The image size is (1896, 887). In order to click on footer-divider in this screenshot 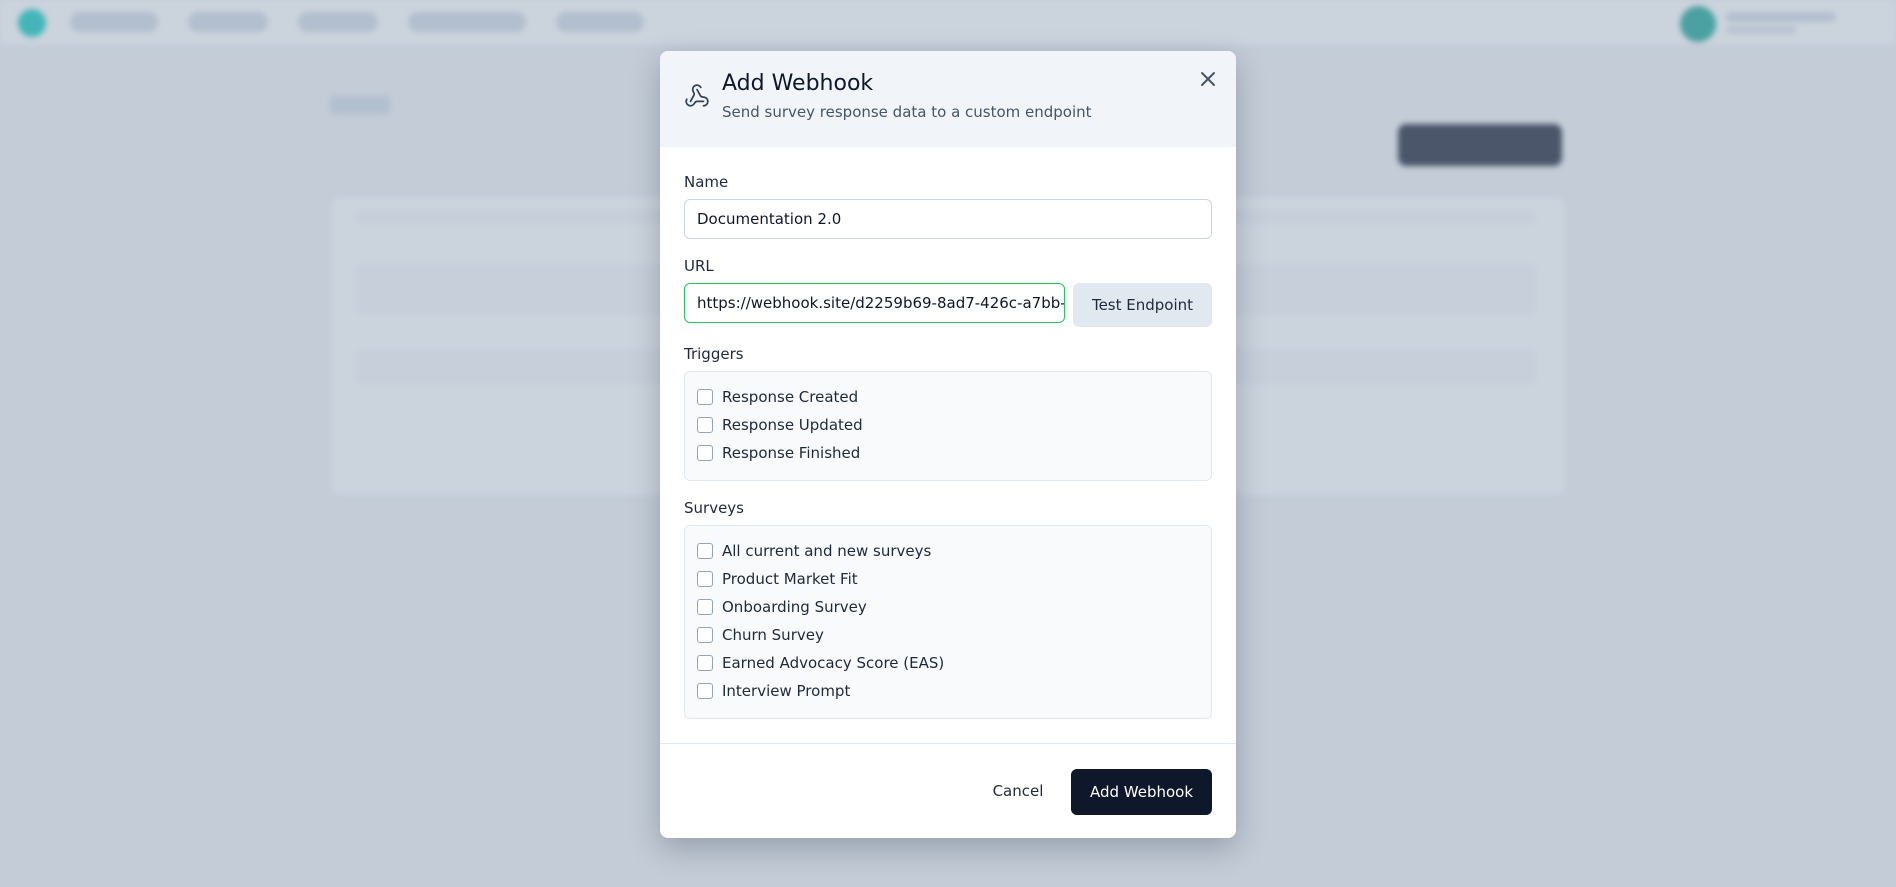, I will do `click(948, 743)`.